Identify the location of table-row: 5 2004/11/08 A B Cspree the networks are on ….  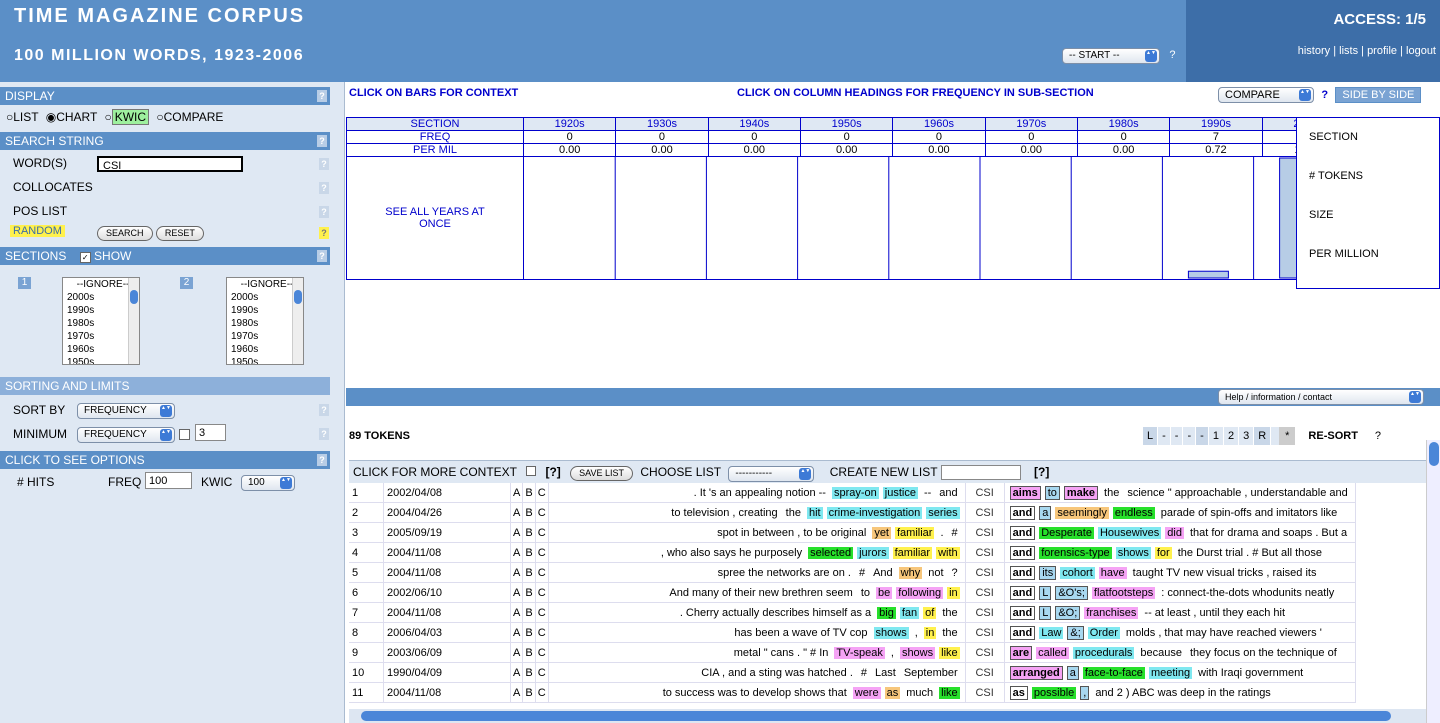
(852, 572).